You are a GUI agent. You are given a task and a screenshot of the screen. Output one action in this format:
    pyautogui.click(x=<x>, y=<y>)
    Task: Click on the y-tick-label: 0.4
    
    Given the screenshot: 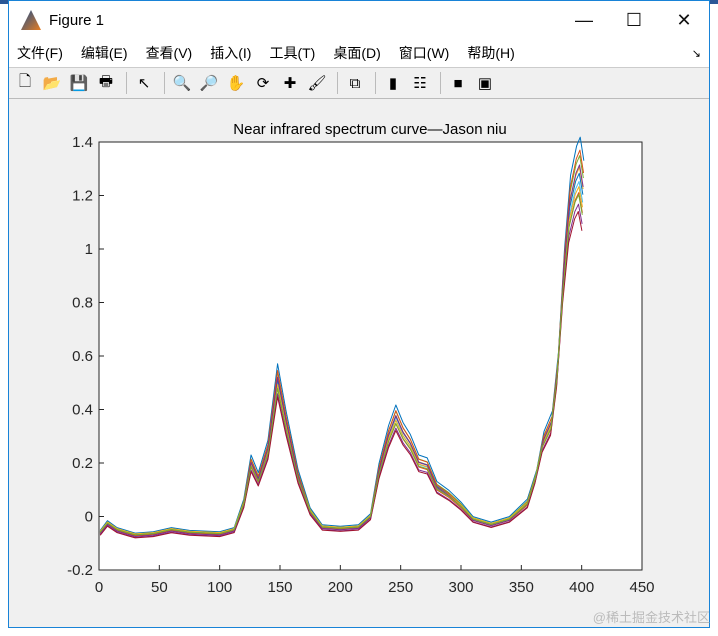 What is the action you would take?
    pyautogui.click(x=82, y=410)
    